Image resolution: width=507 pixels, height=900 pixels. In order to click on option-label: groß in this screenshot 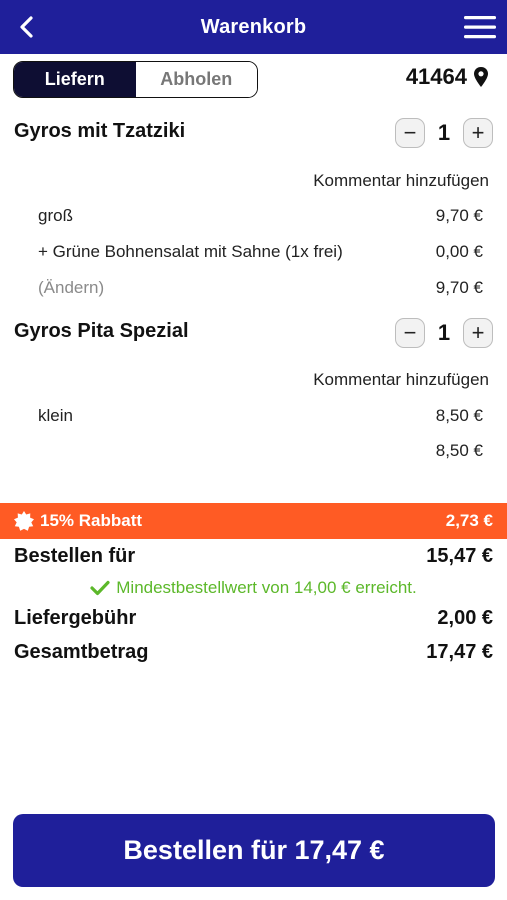, I will do `click(55, 215)`.